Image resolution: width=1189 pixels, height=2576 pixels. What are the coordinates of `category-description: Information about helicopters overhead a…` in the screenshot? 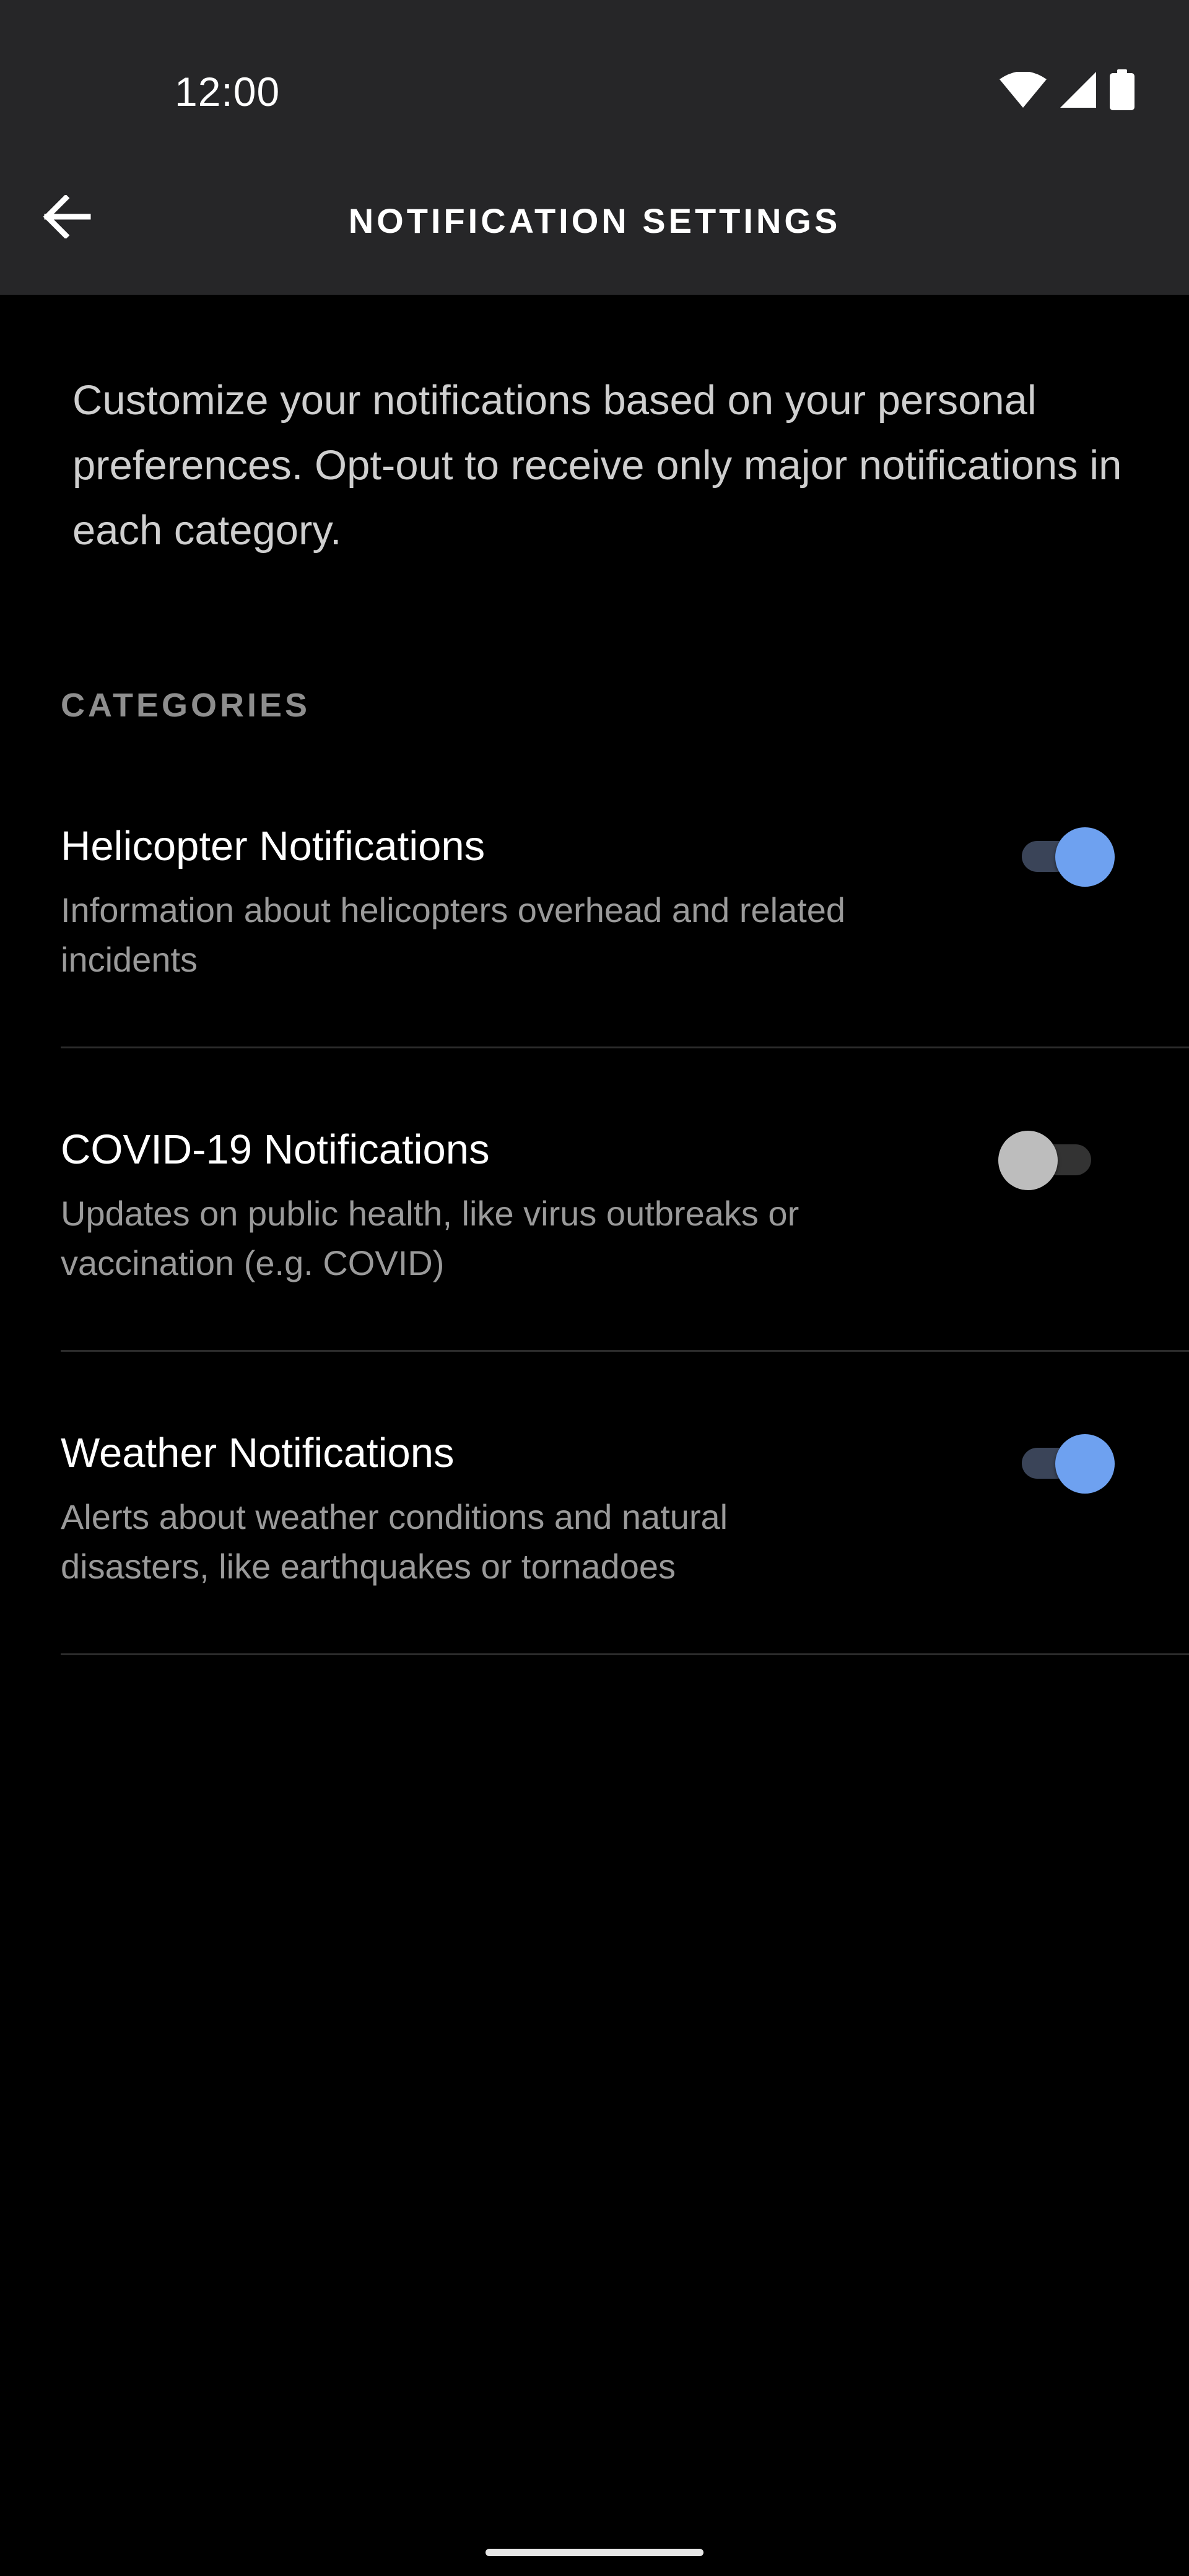 It's located at (453, 935).